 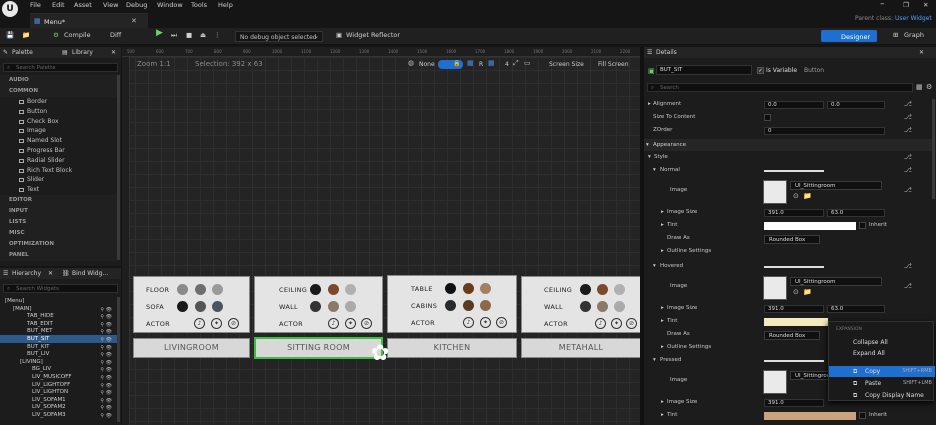 What do you see at coordinates (225, 5) in the screenshot?
I see `menu-help: Help` at bounding box center [225, 5].